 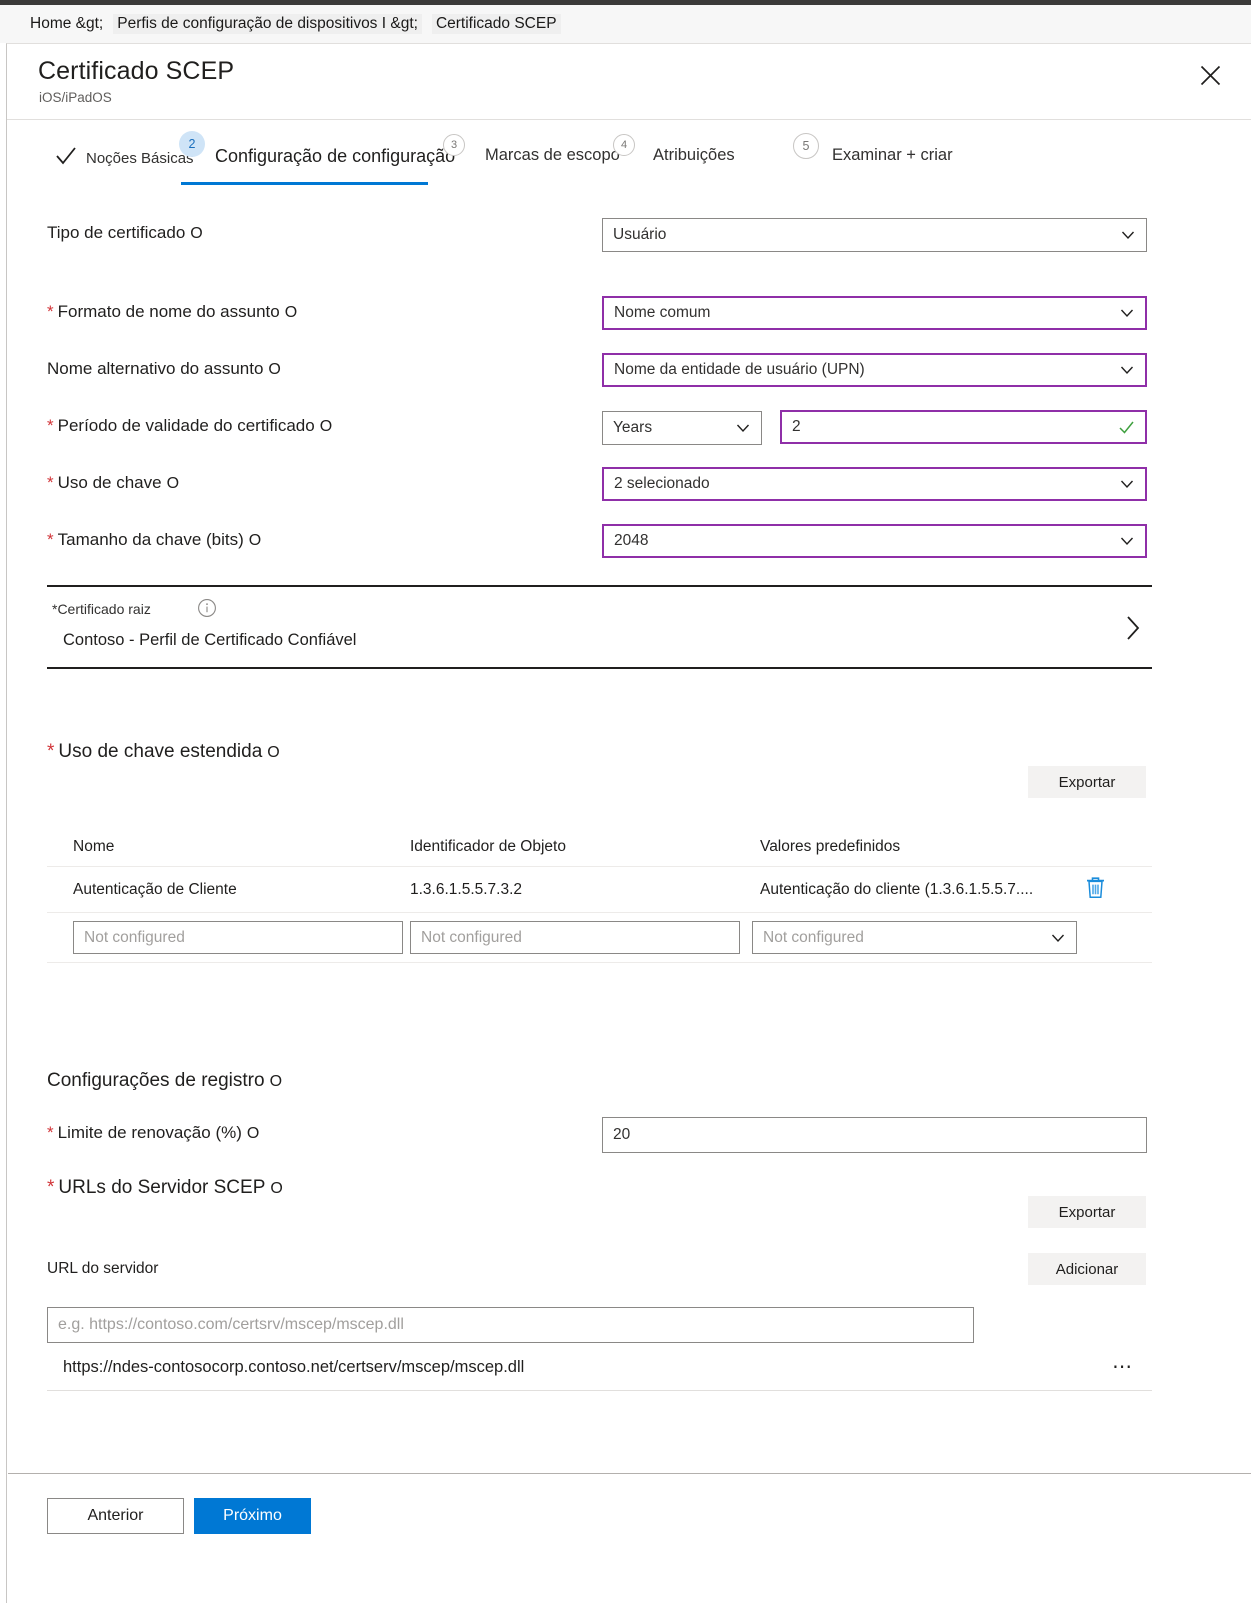 What do you see at coordinates (190, 425) in the screenshot?
I see `validity-period-label: * Período de validade do certificado Ο` at bounding box center [190, 425].